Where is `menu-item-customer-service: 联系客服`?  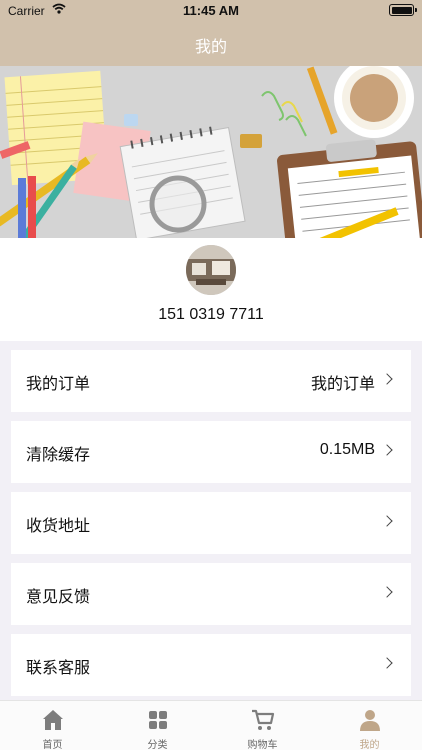 menu-item-customer-service: 联系客服 is located at coordinates (211, 665).